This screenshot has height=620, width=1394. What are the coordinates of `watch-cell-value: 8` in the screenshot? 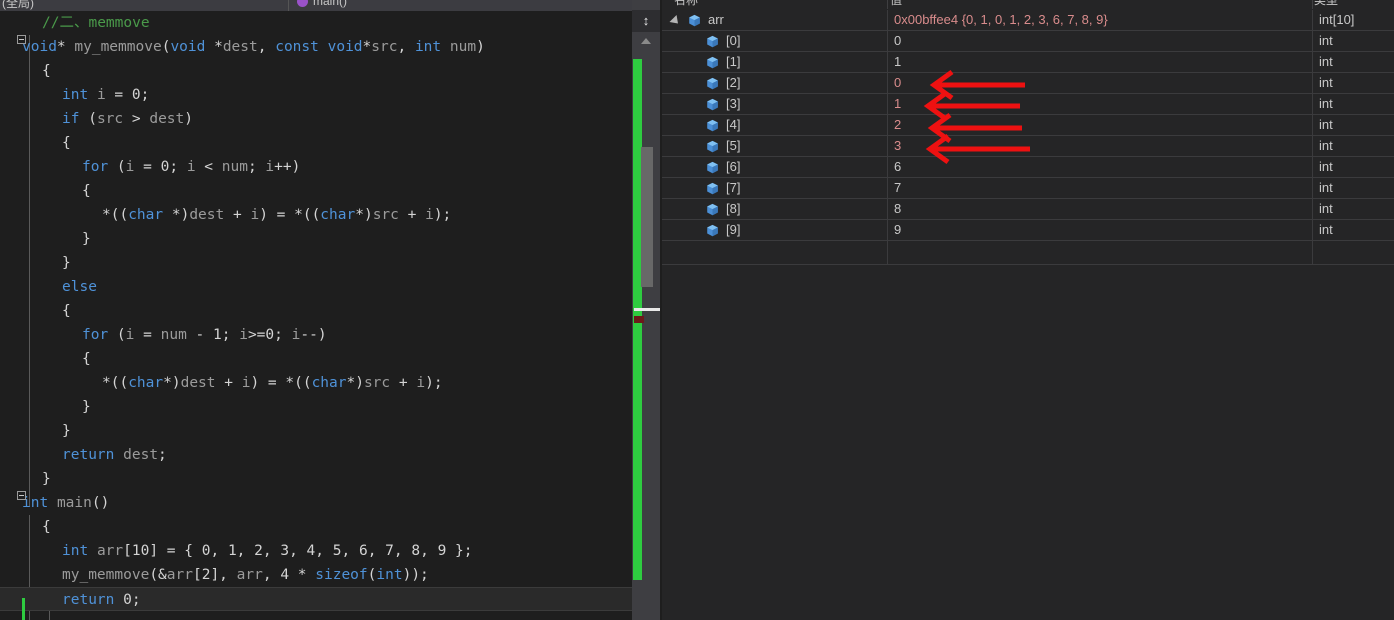 It's located at (1100, 209).